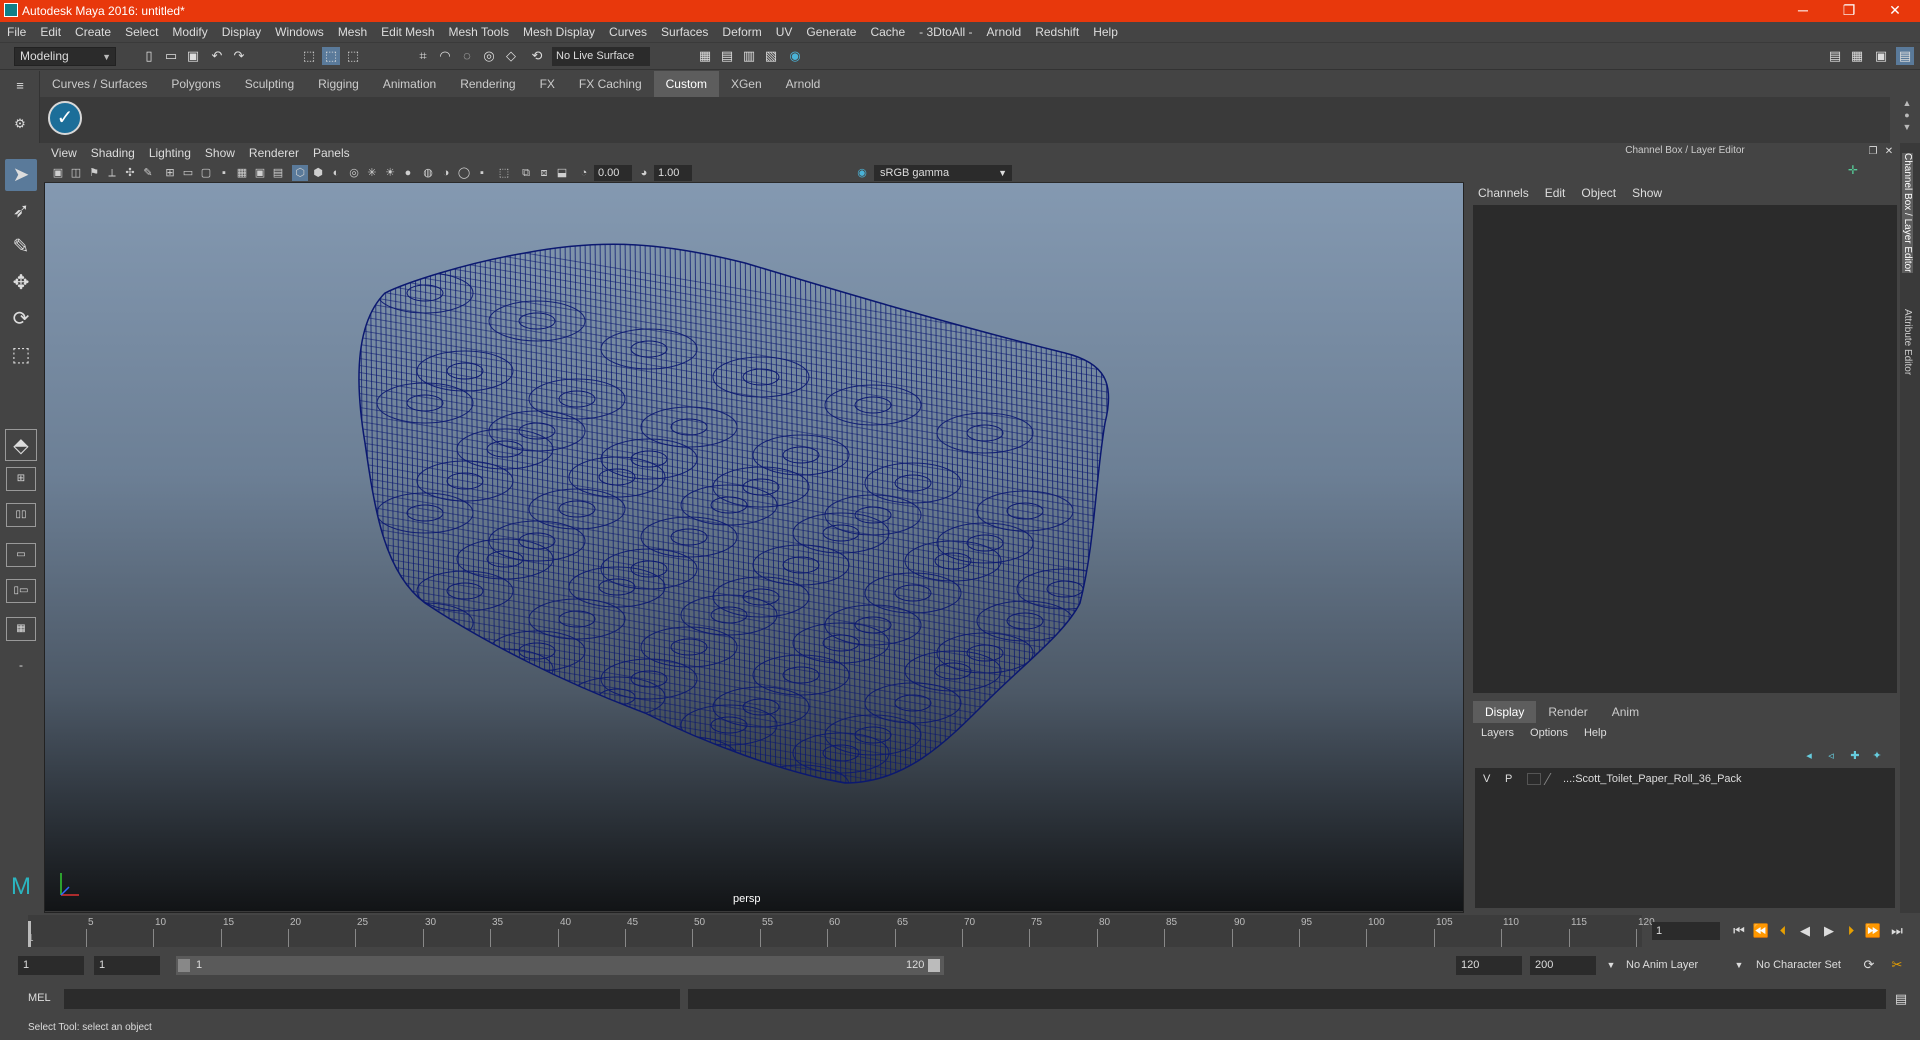 This screenshot has height=1040, width=1920. Describe the element at coordinates (795, 56) in the screenshot. I see `hypershade-icon: ◉` at that location.